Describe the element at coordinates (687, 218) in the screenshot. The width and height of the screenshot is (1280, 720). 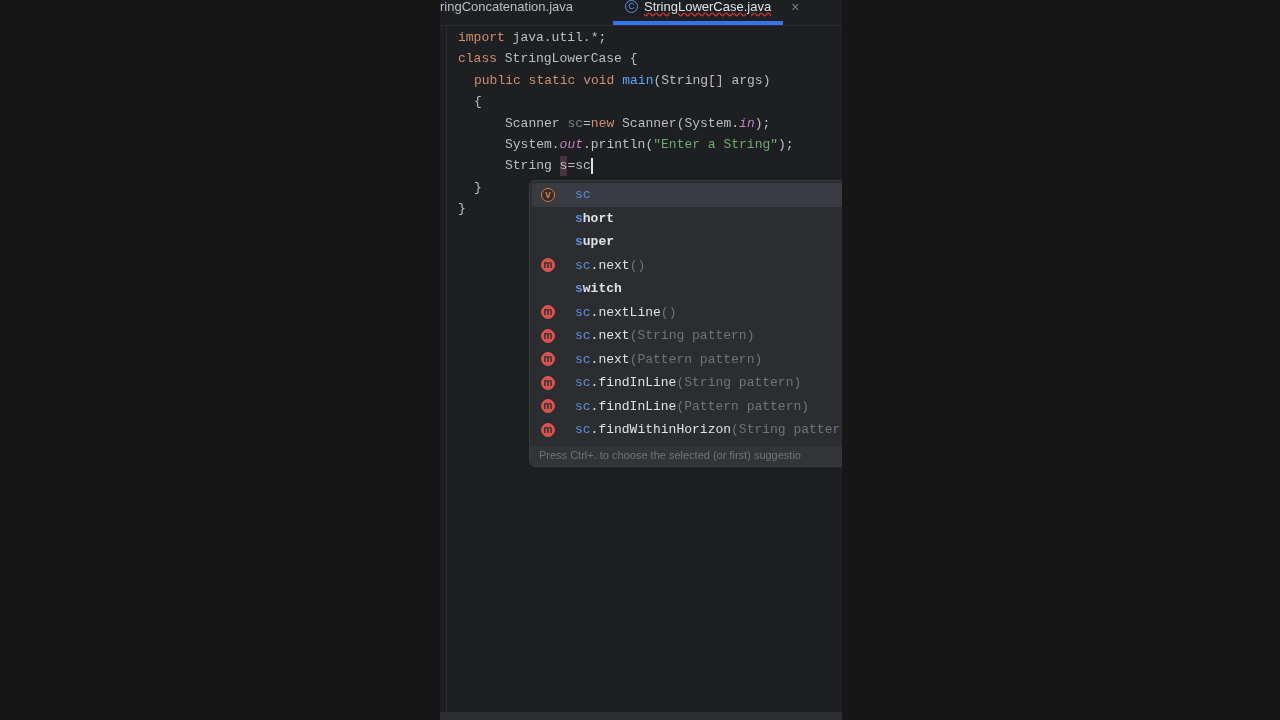
I see `suggestion-item: short` at that location.